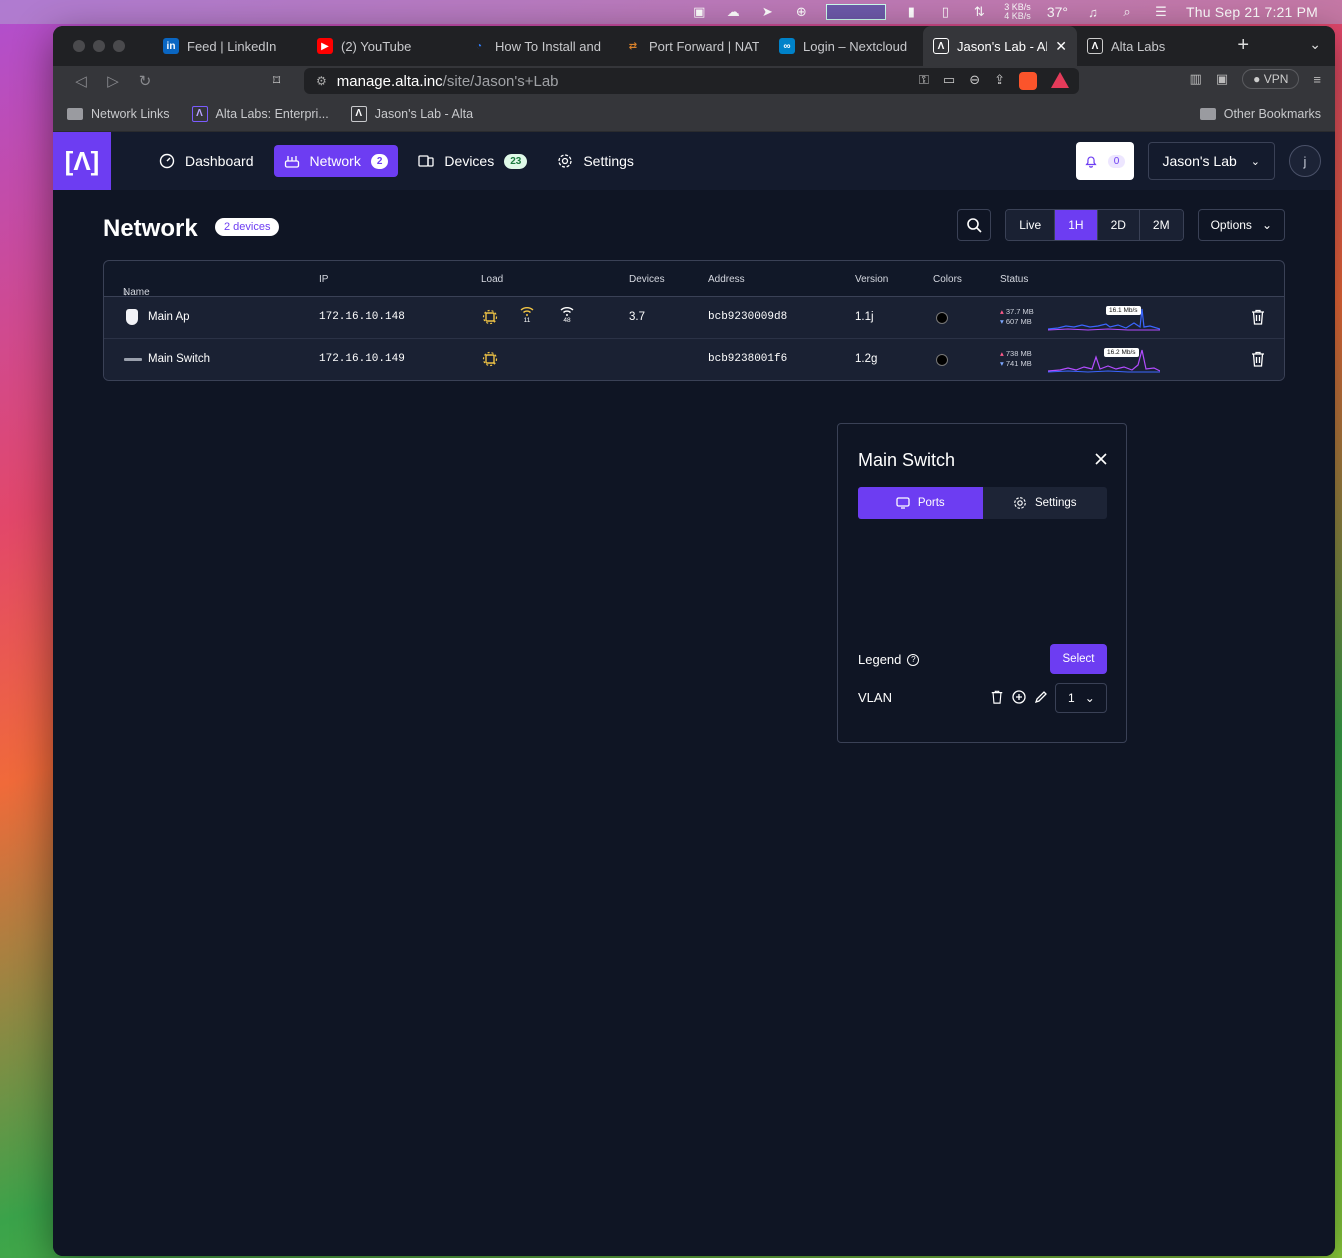 The image size is (1342, 1258). What do you see at coordinates (1020, 503) in the screenshot?
I see `gear-icon` at bounding box center [1020, 503].